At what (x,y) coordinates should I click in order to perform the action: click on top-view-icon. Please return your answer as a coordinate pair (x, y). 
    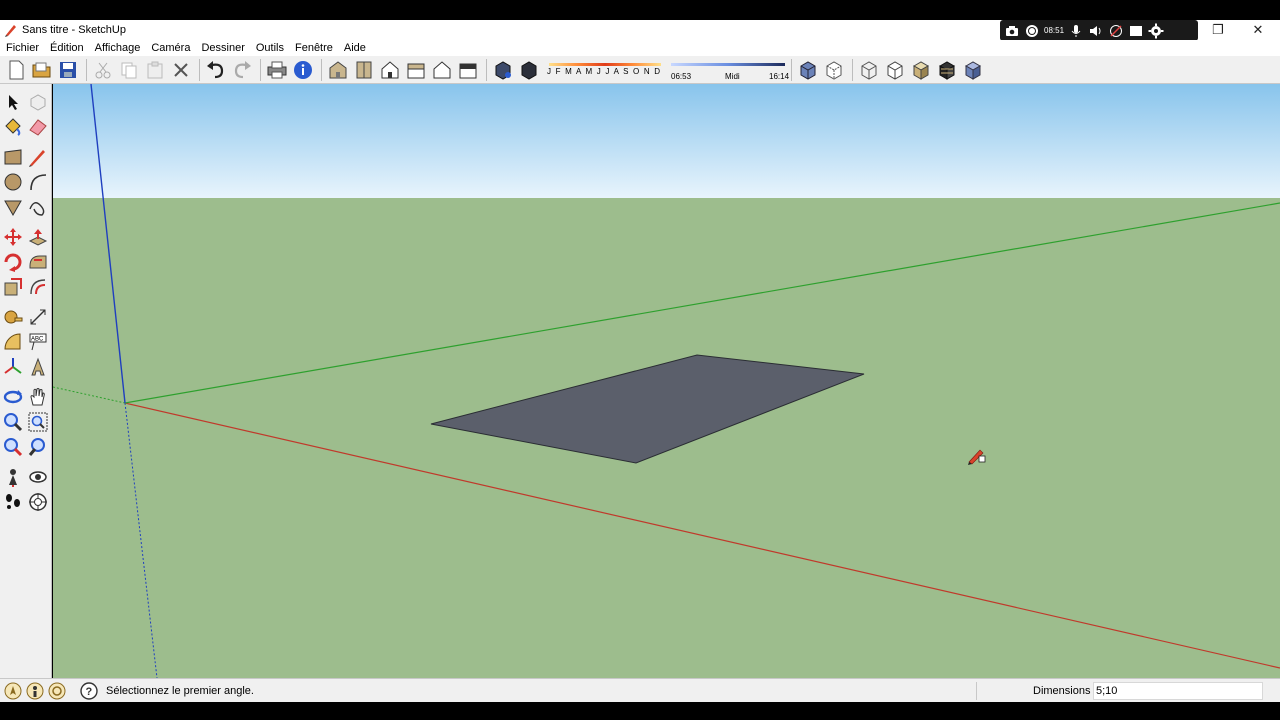
    Looking at the image, I should click on (364, 70).